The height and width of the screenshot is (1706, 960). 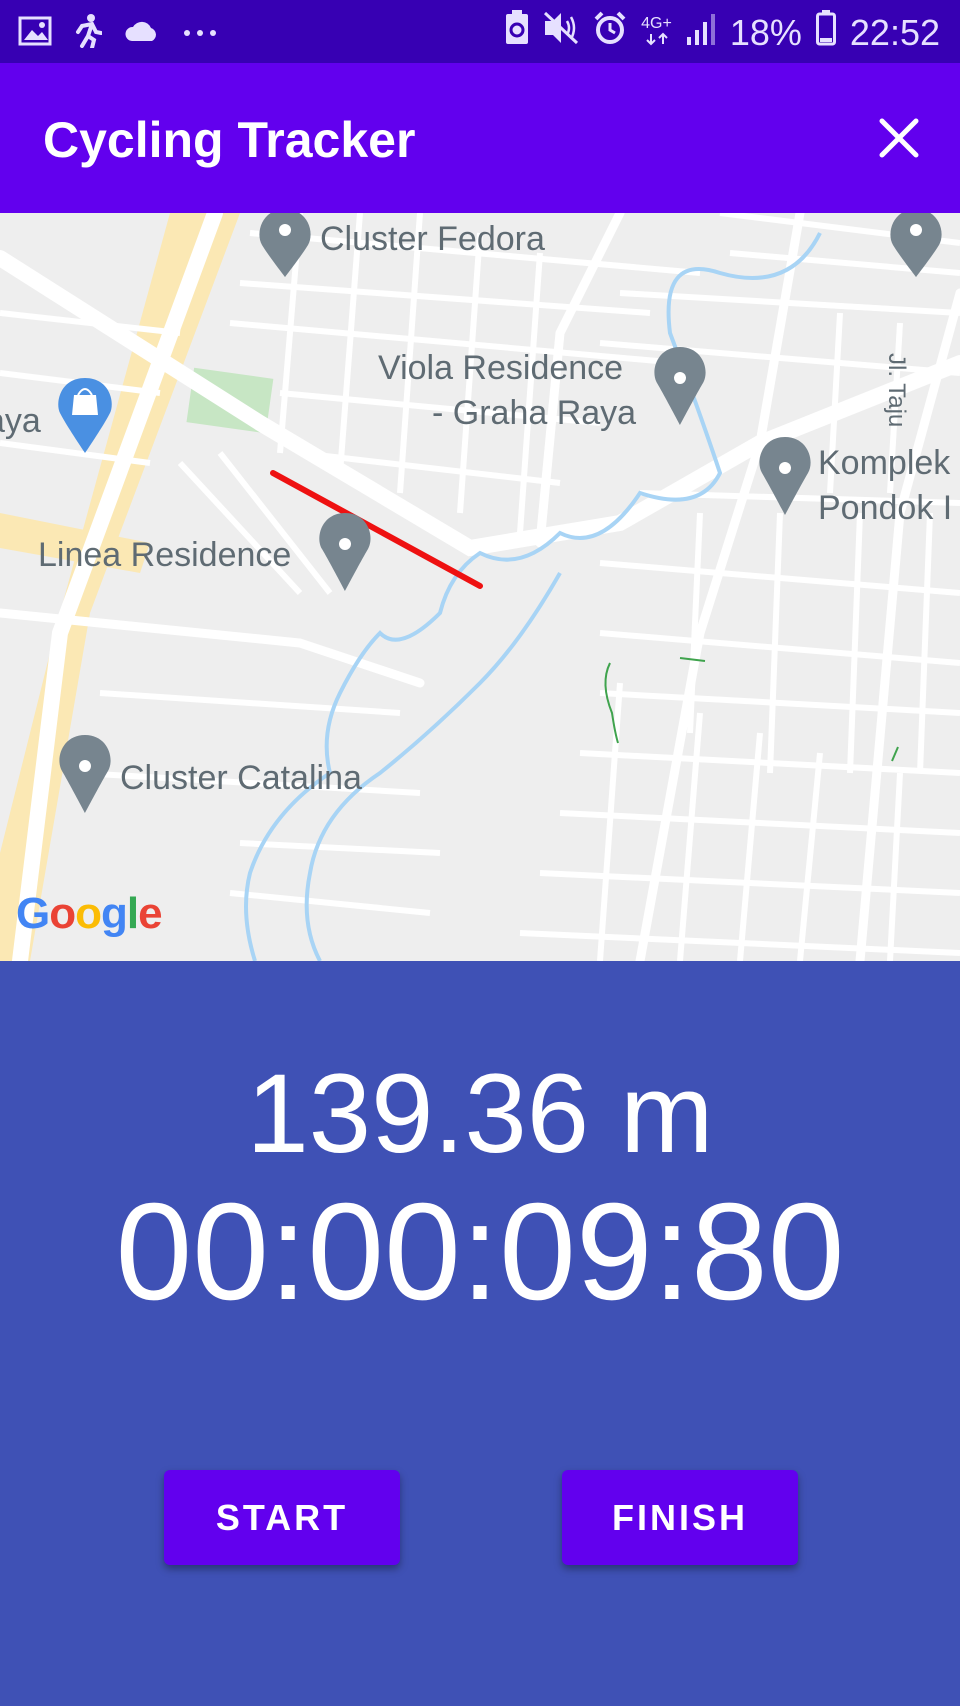 What do you see at coordinates (480, 1113) in the screenshot?
I see `distance-readout: 139.36 m` at bounding box center [480, 1113].